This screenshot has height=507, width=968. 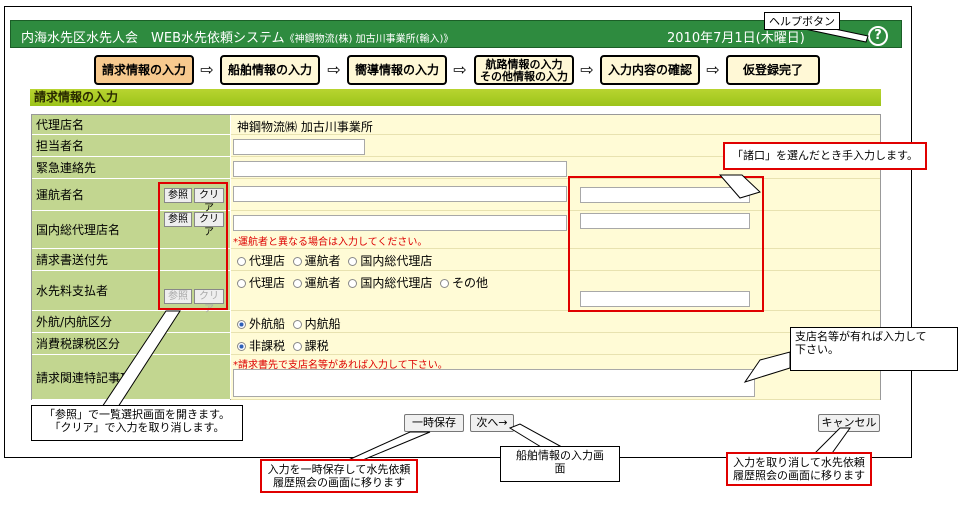 I want to click on tax-radio-taxable, so click(x=297, y=346).